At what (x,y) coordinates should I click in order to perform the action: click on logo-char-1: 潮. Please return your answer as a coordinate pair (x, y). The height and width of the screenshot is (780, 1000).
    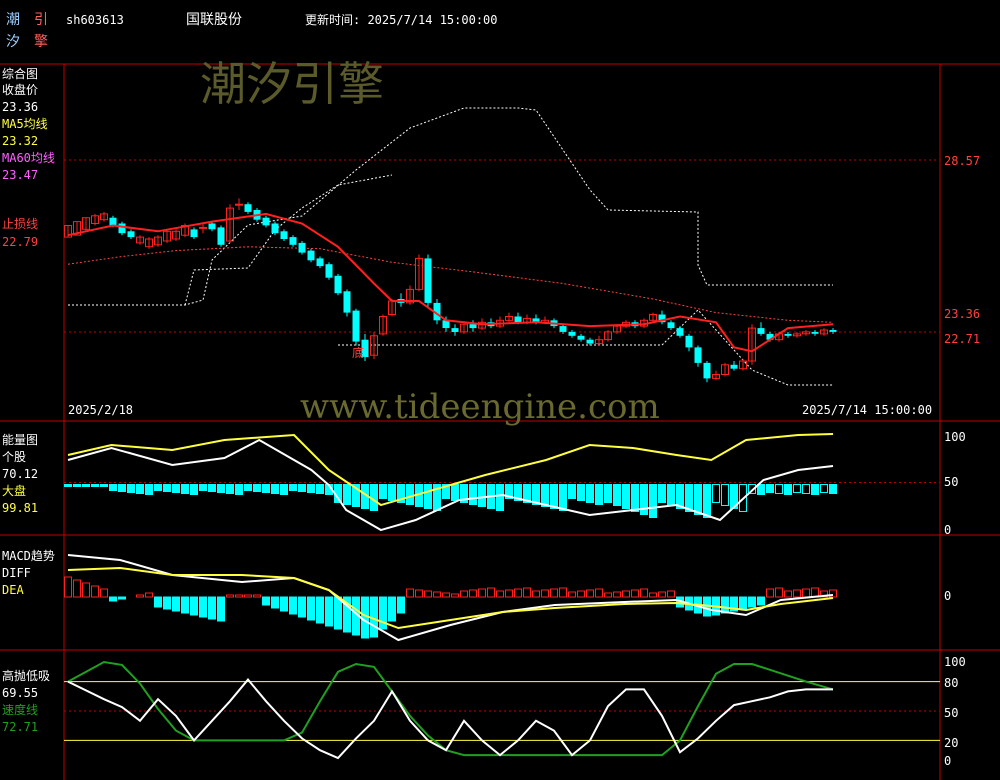
    Looking at the image, I should click on (13, 20).